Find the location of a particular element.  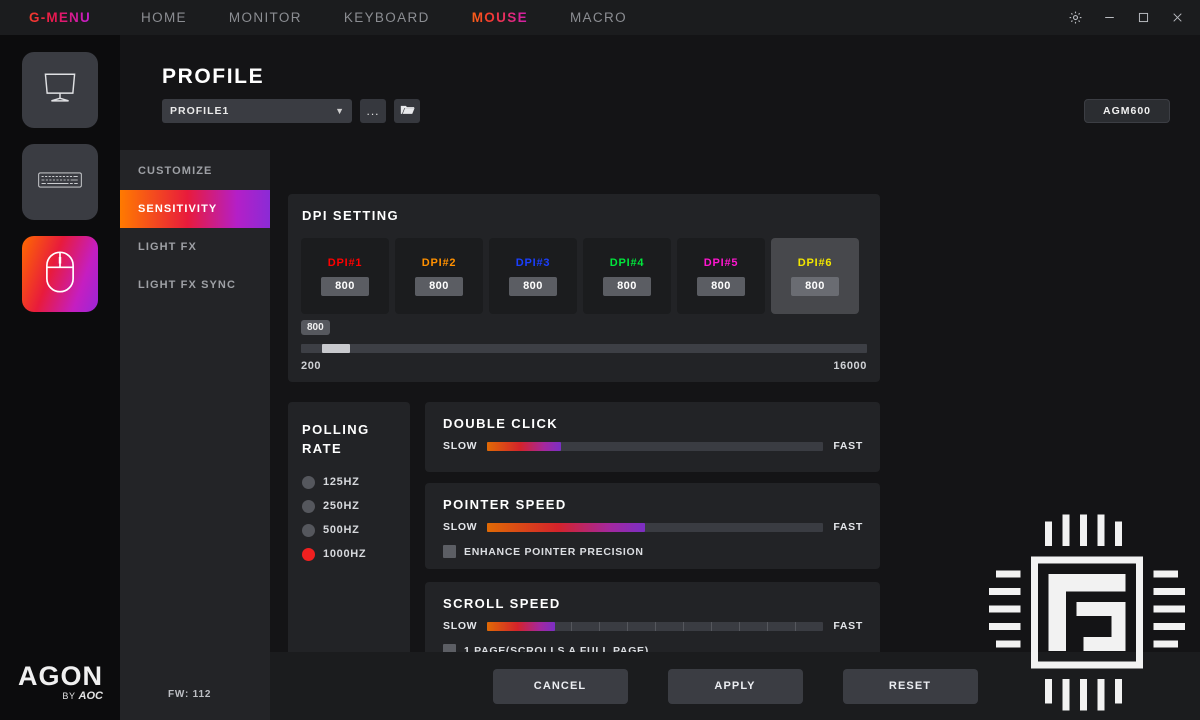

scroll-speed-max-label: FAST is located at coordinates (848, 626).